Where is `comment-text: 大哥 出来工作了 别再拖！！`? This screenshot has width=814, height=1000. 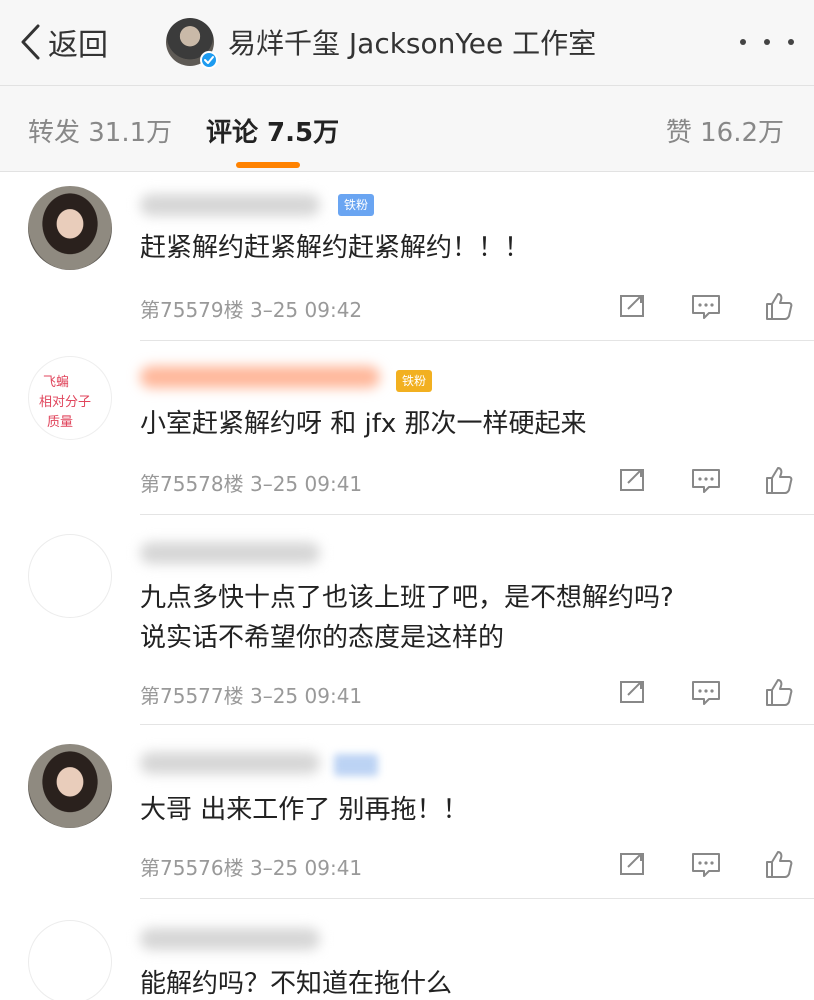
comment-text: 大哥 出来工作了 别再拖！！ is located at coordinates (304, 810).